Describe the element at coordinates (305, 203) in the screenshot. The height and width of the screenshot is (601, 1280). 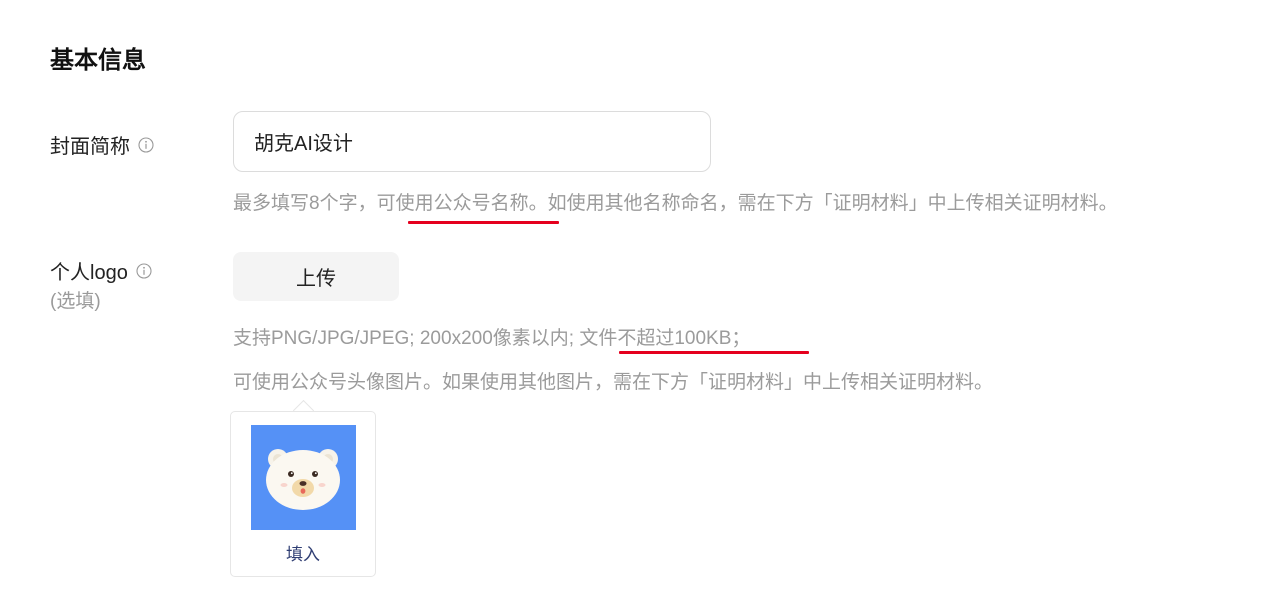
I see `cover-name-hint-prefix: 最多填写8个字，` at that location.